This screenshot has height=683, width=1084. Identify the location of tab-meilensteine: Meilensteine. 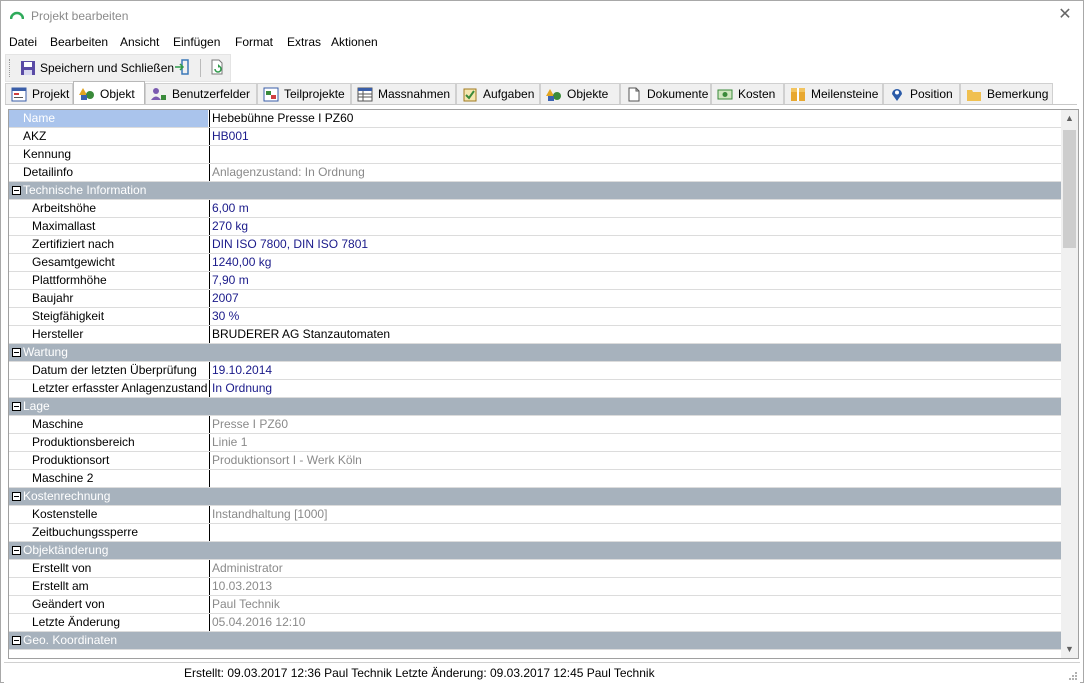
(833, 93).